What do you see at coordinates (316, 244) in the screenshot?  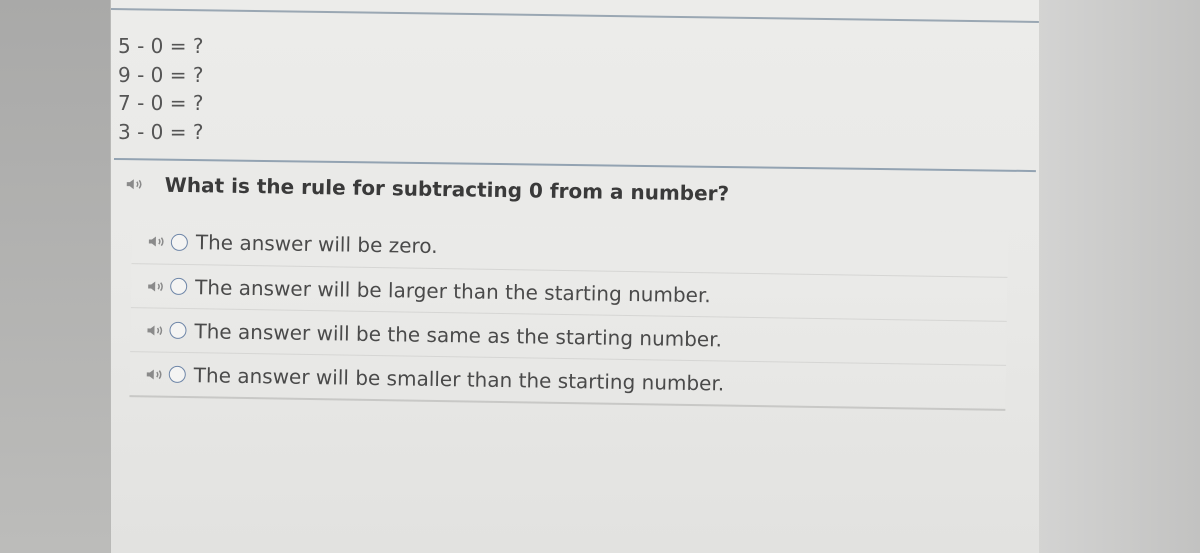 I see `option-label: The answer will be zero.` at bounding box center [316, 244].